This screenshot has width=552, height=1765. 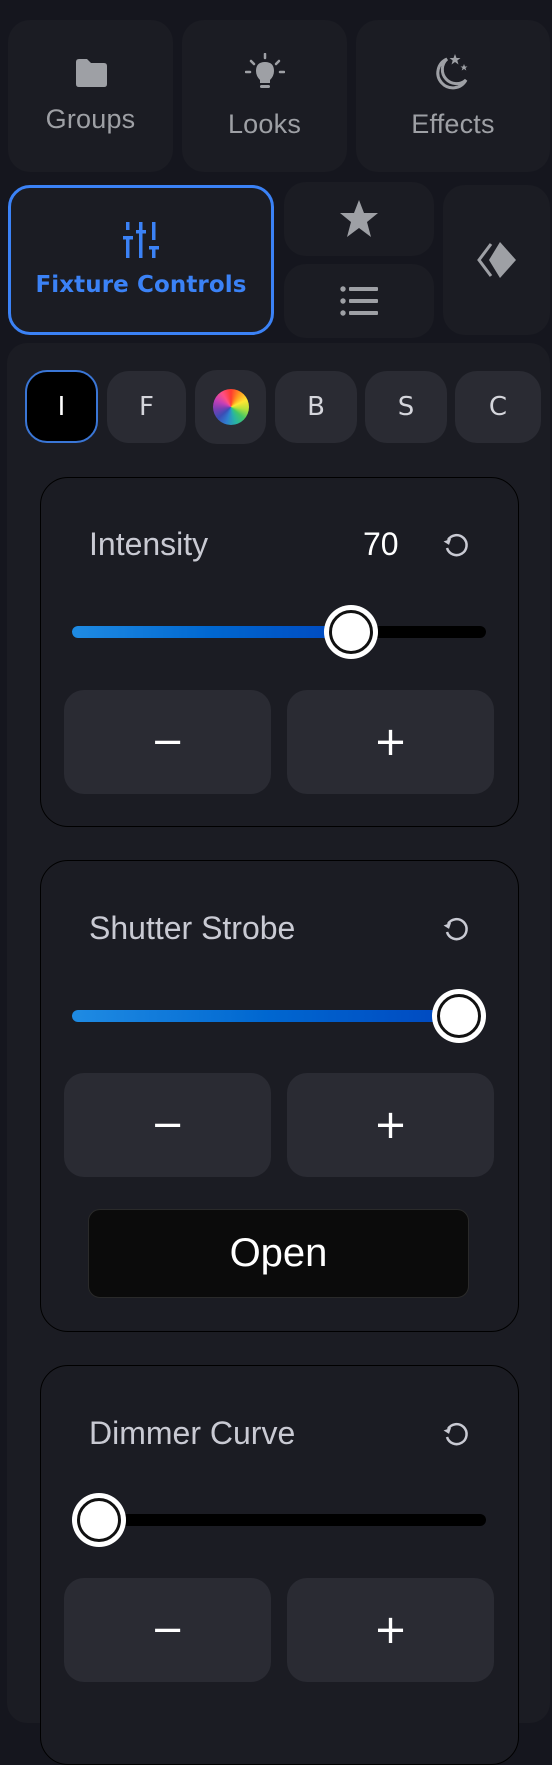 What do you see at coordinates (90, 96) in the screenshot?
I see `nav-groups-button: Groups` at bounding box center [90, 96].